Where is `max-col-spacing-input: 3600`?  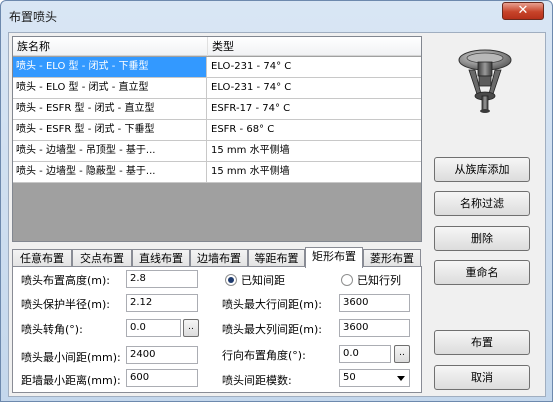 max-col-spacing-input: 3600 is located at coordinates (374, 328).